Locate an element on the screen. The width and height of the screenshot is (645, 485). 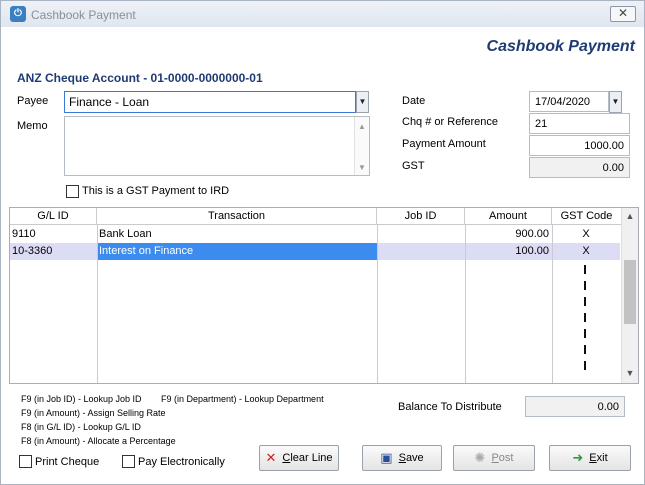
column-header-gl-id: G/L ID is located at coordinates (53, 216).